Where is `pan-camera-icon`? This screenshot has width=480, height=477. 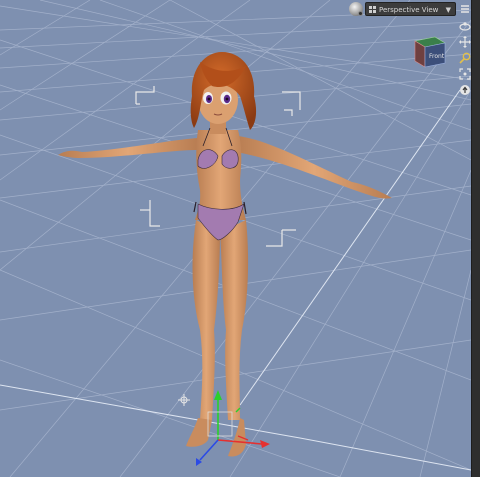
pan-camera-icon is located at coordinates (465, 42).